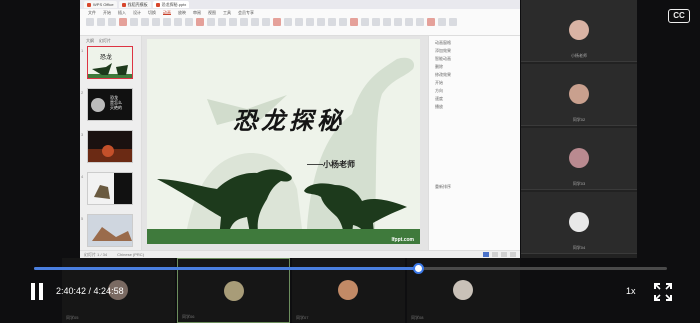 The width and height of the screenshot is (700, 323). I want to click on participant-tile: 同学03, so click(579, 159).